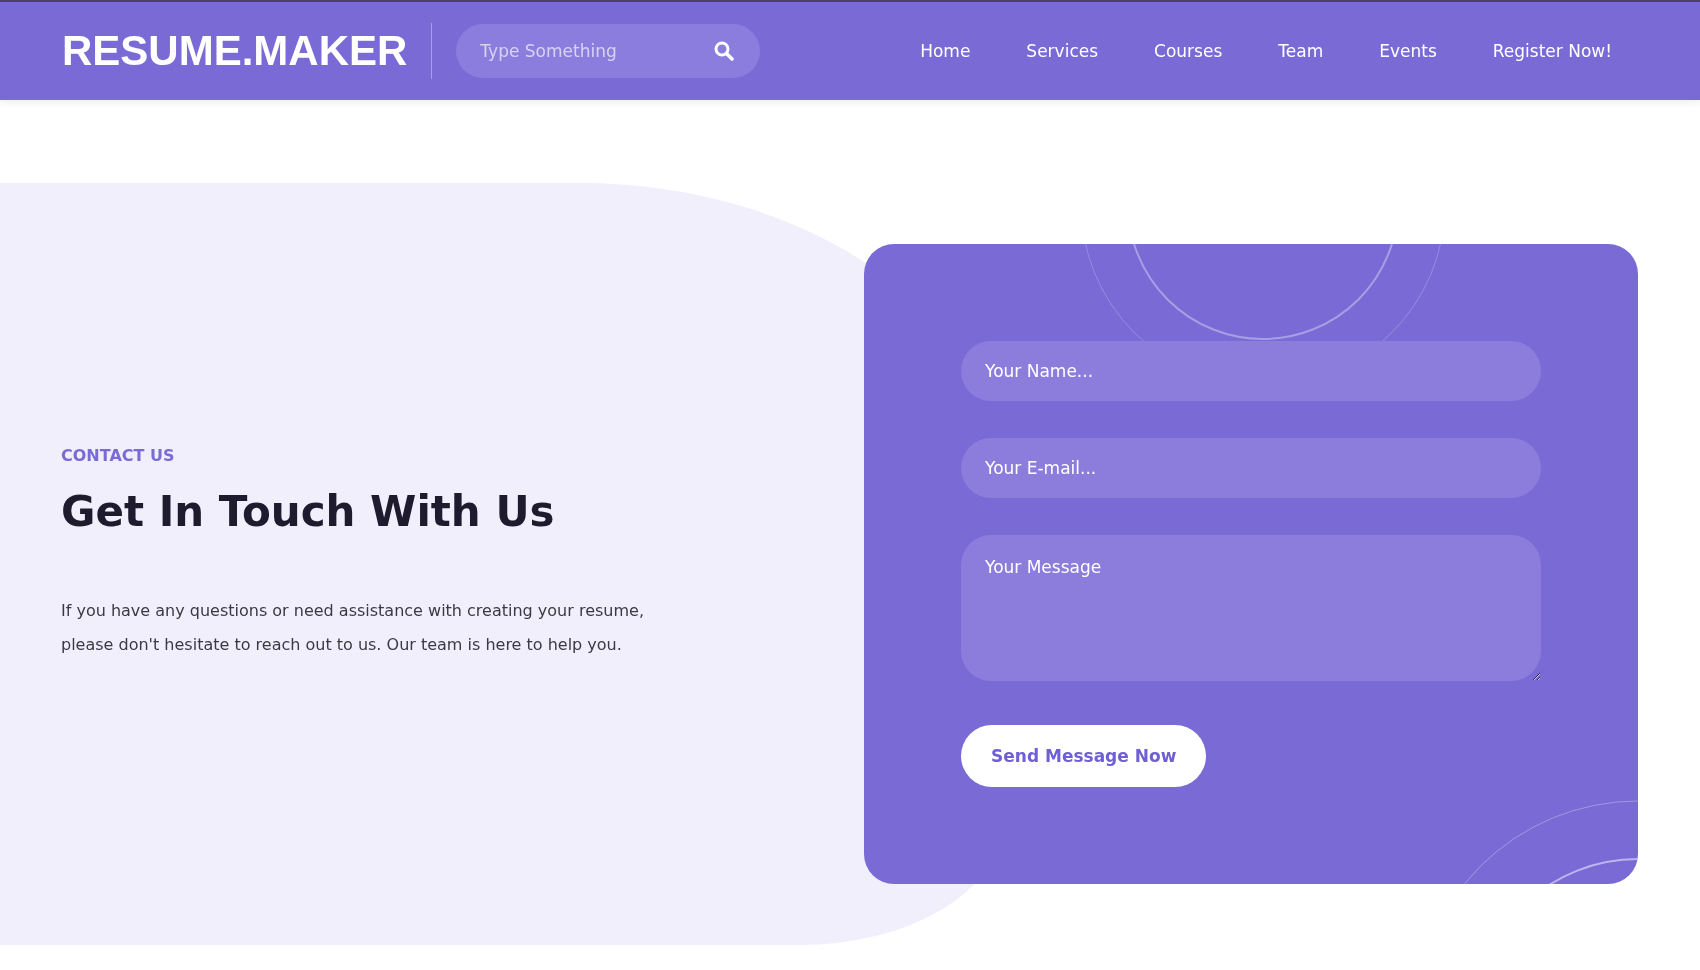 Image resolution: width=1700 pixels, height=970 pixels. Describe the element at coordinates (353, 628) in the screenshot. I see `description-text: If you have any questions or need assistance with creating your resume, please don't hesitate to reach out to us. Our team is here to help you.` at that location.